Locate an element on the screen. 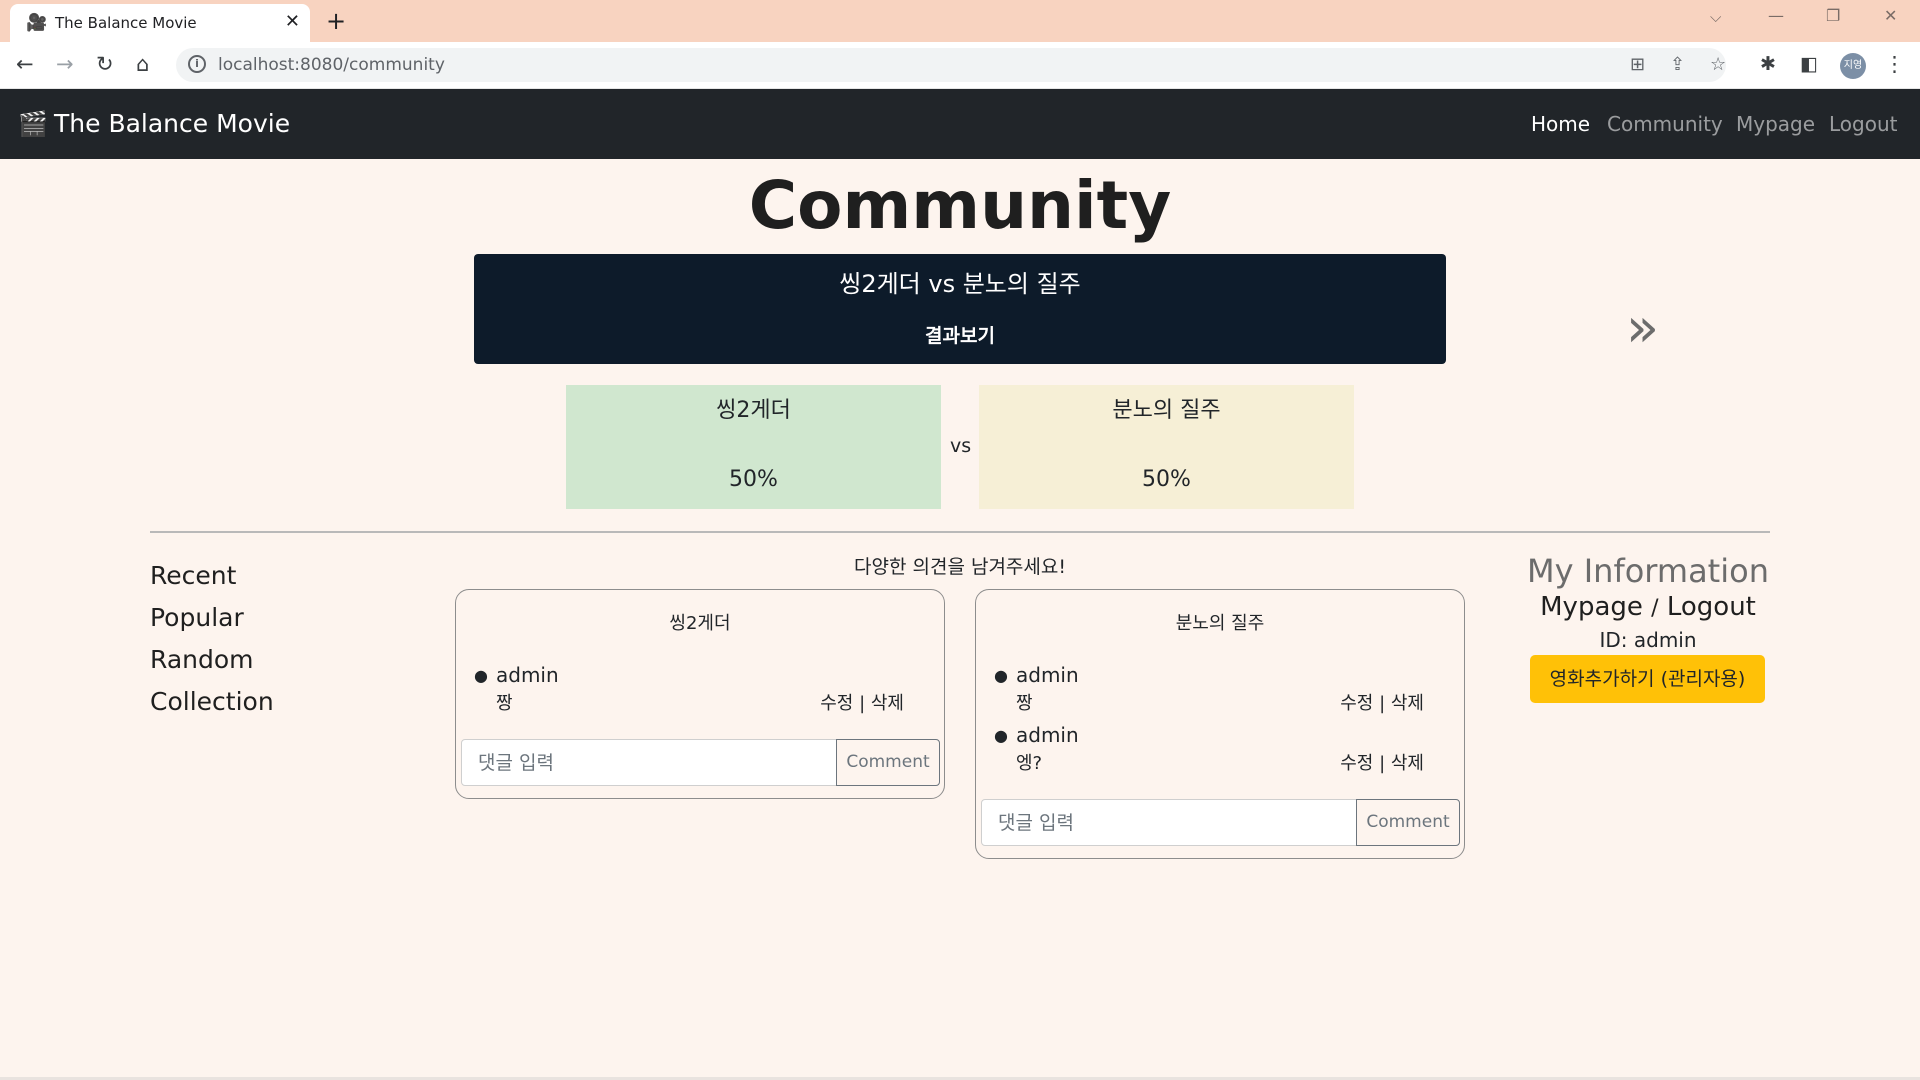 The height and width of the screenshot is (1080, 1920). url-text: localhost:8080/community is located at coordinates (331, 65).